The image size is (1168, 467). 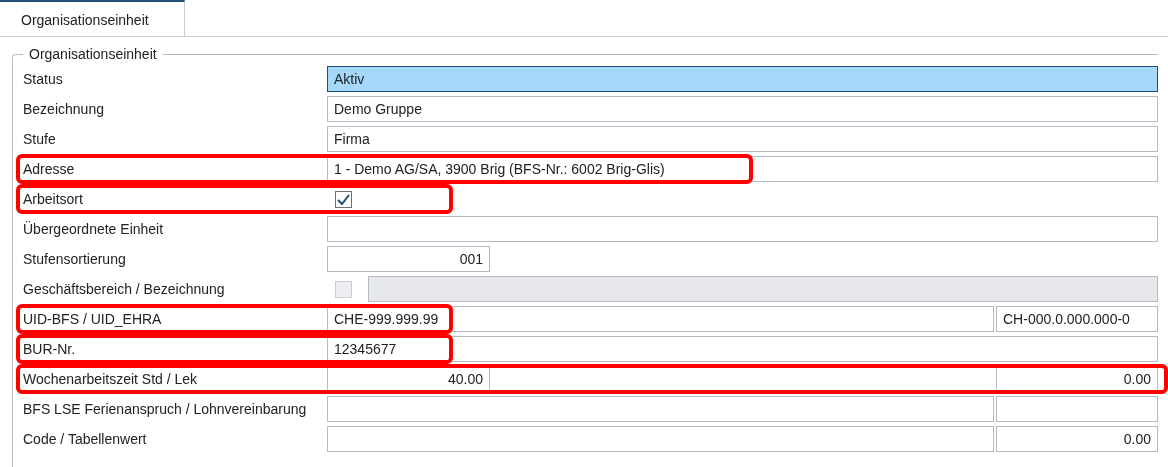 What do you see at coordinates (660, 319) in the screenshot?
I see `input-field: CHE-999.999.99` at bounding box center [660, 319].